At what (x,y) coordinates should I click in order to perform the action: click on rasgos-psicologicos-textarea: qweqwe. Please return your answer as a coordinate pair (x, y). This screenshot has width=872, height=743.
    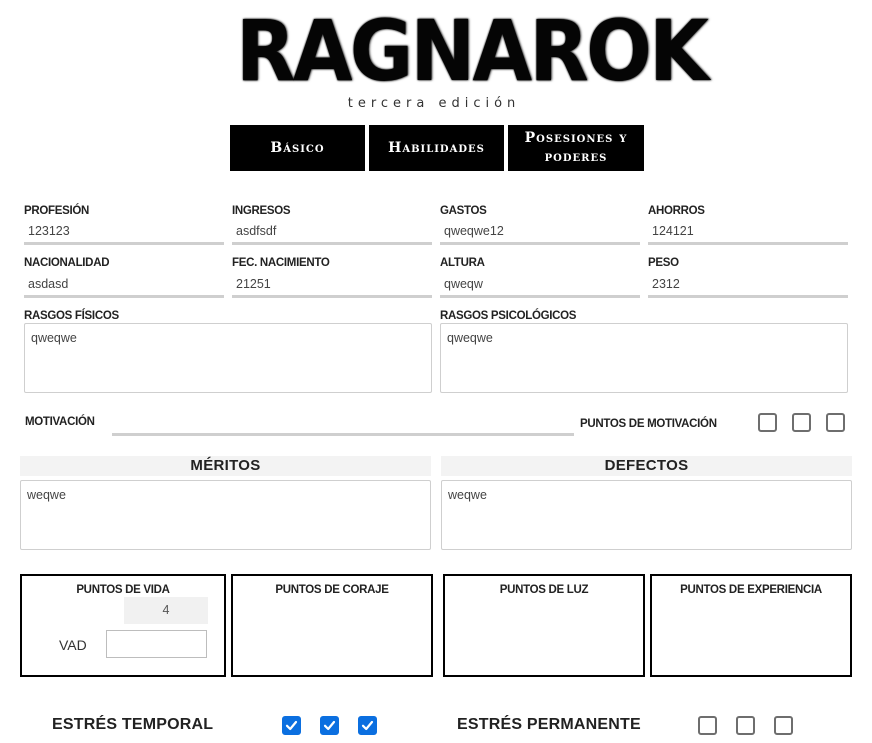
    Looking at the image, I should click on (644, 358).